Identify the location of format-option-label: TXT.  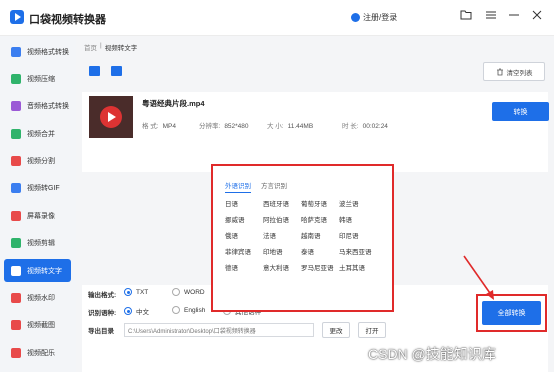
(142, 292).